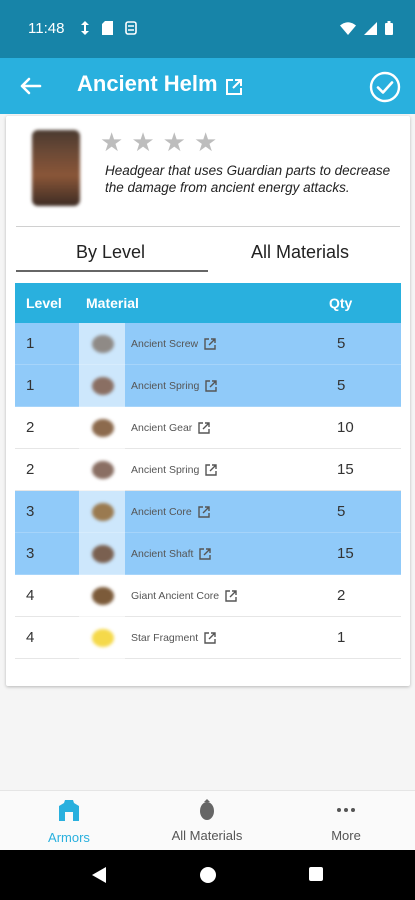 This screenshot has height=900, width=415. I want to click on nav-armors: Armors, so click(69, 822).